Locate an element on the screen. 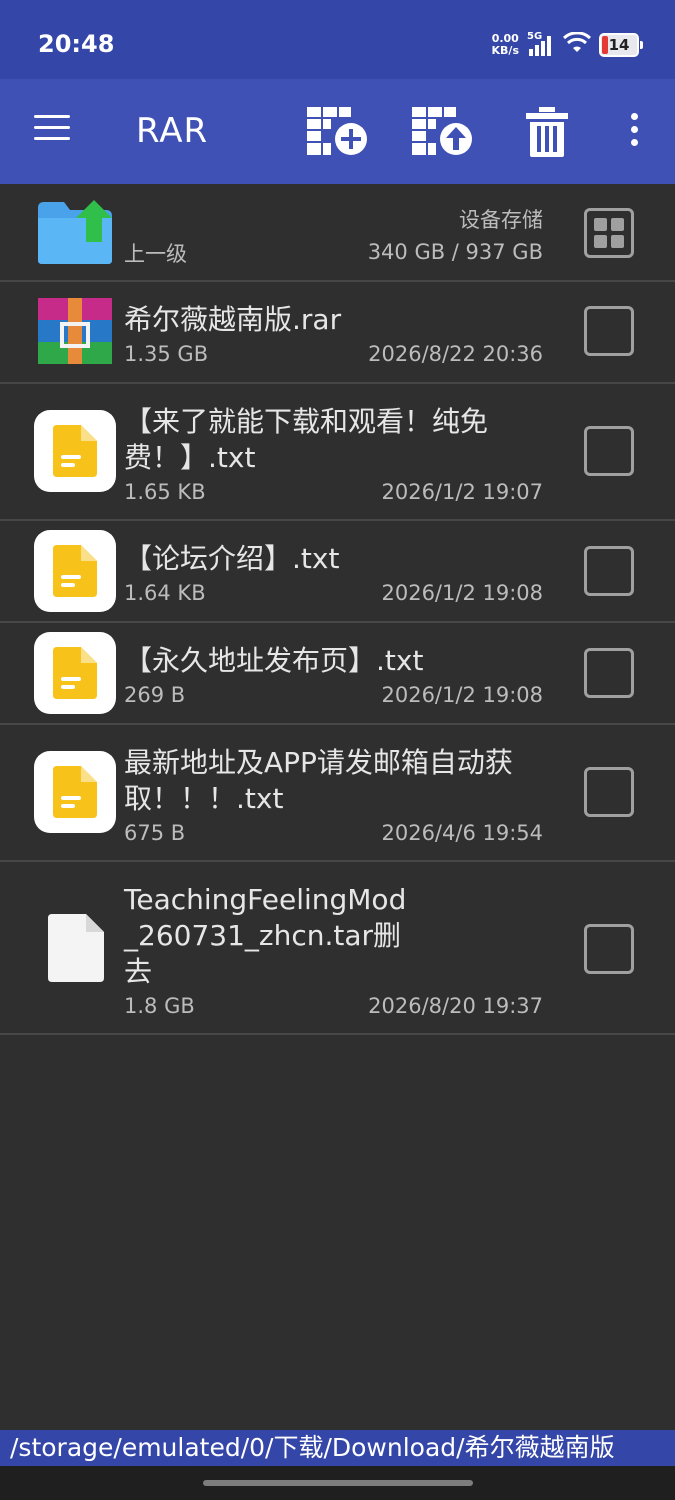 The image size is (675, 1500). status-bar: 20:48 0.00 KB/s 5G 14 is located at coordinates (337, 39).